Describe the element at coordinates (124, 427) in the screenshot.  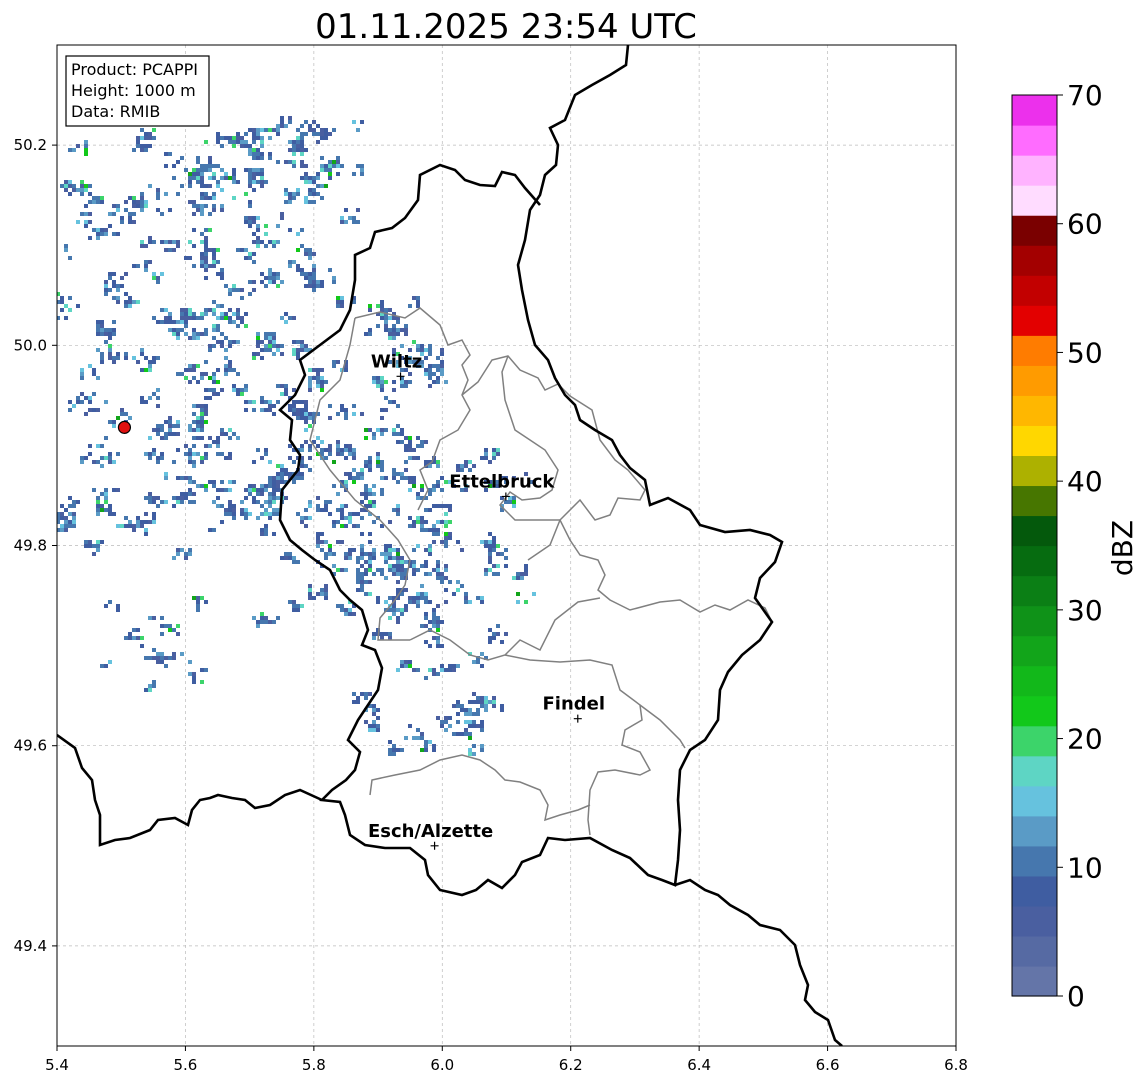
I see `radar-site-marker` at that location.